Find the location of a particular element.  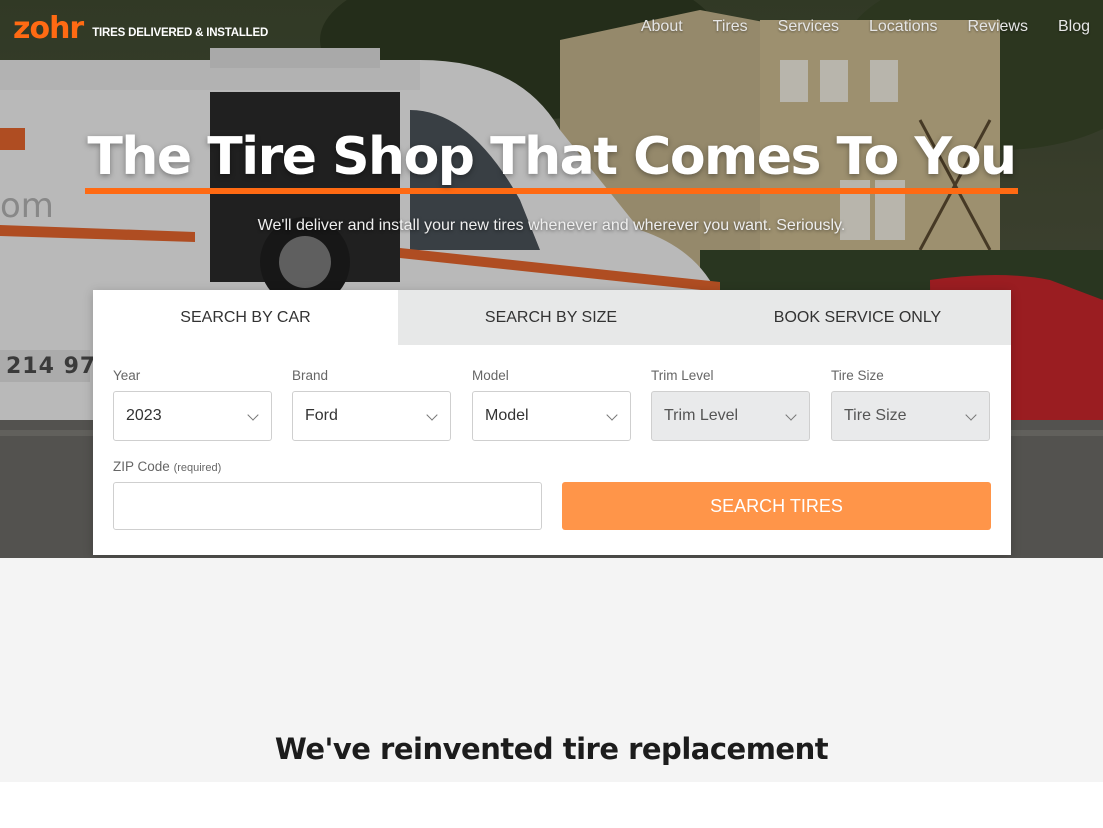

logo-wordmark: zohr is located at coordinates (48, 28).